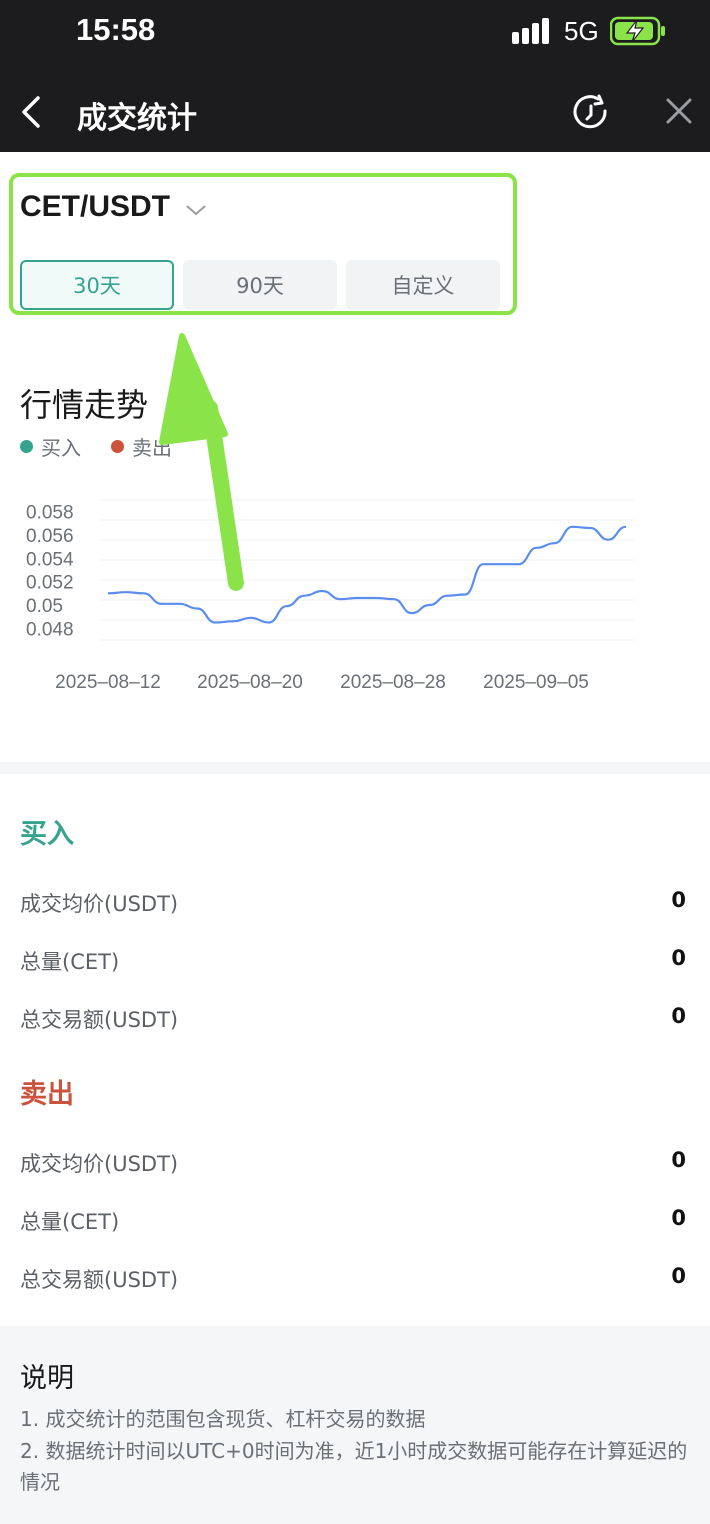 This screenshot has height=1524, width=710. I want to click on x-tick-label: 2025–08–28, so click(393, 682).